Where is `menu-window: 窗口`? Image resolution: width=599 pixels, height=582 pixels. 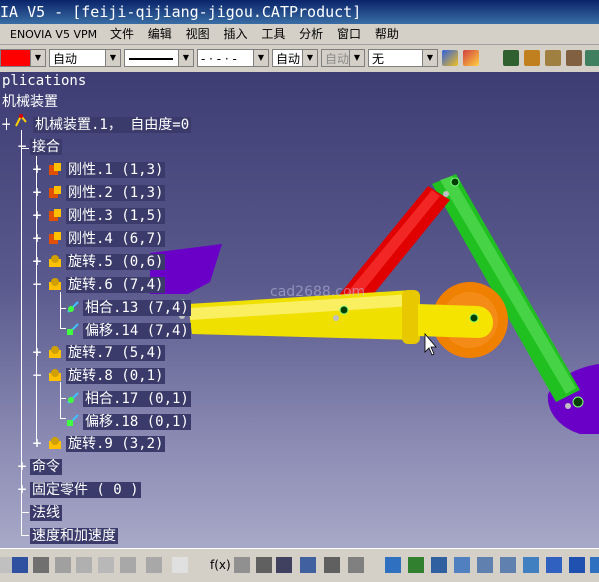
menu-window: 窗口 is located at coordinates (349, 34).